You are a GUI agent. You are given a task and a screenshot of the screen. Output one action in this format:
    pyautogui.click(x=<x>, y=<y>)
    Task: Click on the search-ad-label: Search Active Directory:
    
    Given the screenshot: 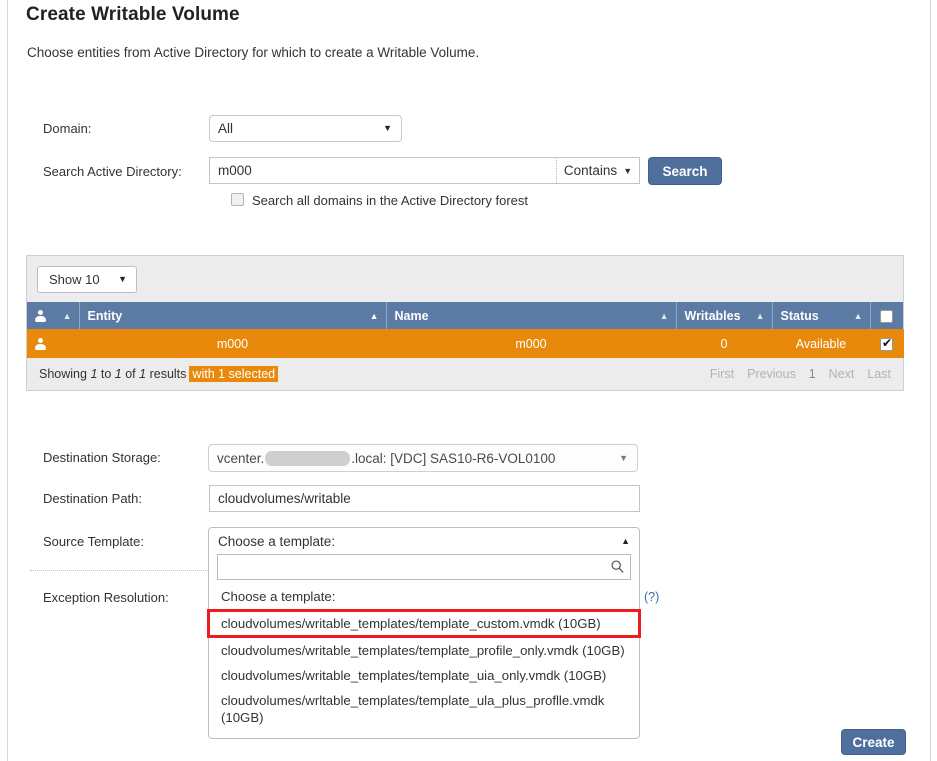 What is the action you would take?
    pyautogui.click(x=112, y=171)
    